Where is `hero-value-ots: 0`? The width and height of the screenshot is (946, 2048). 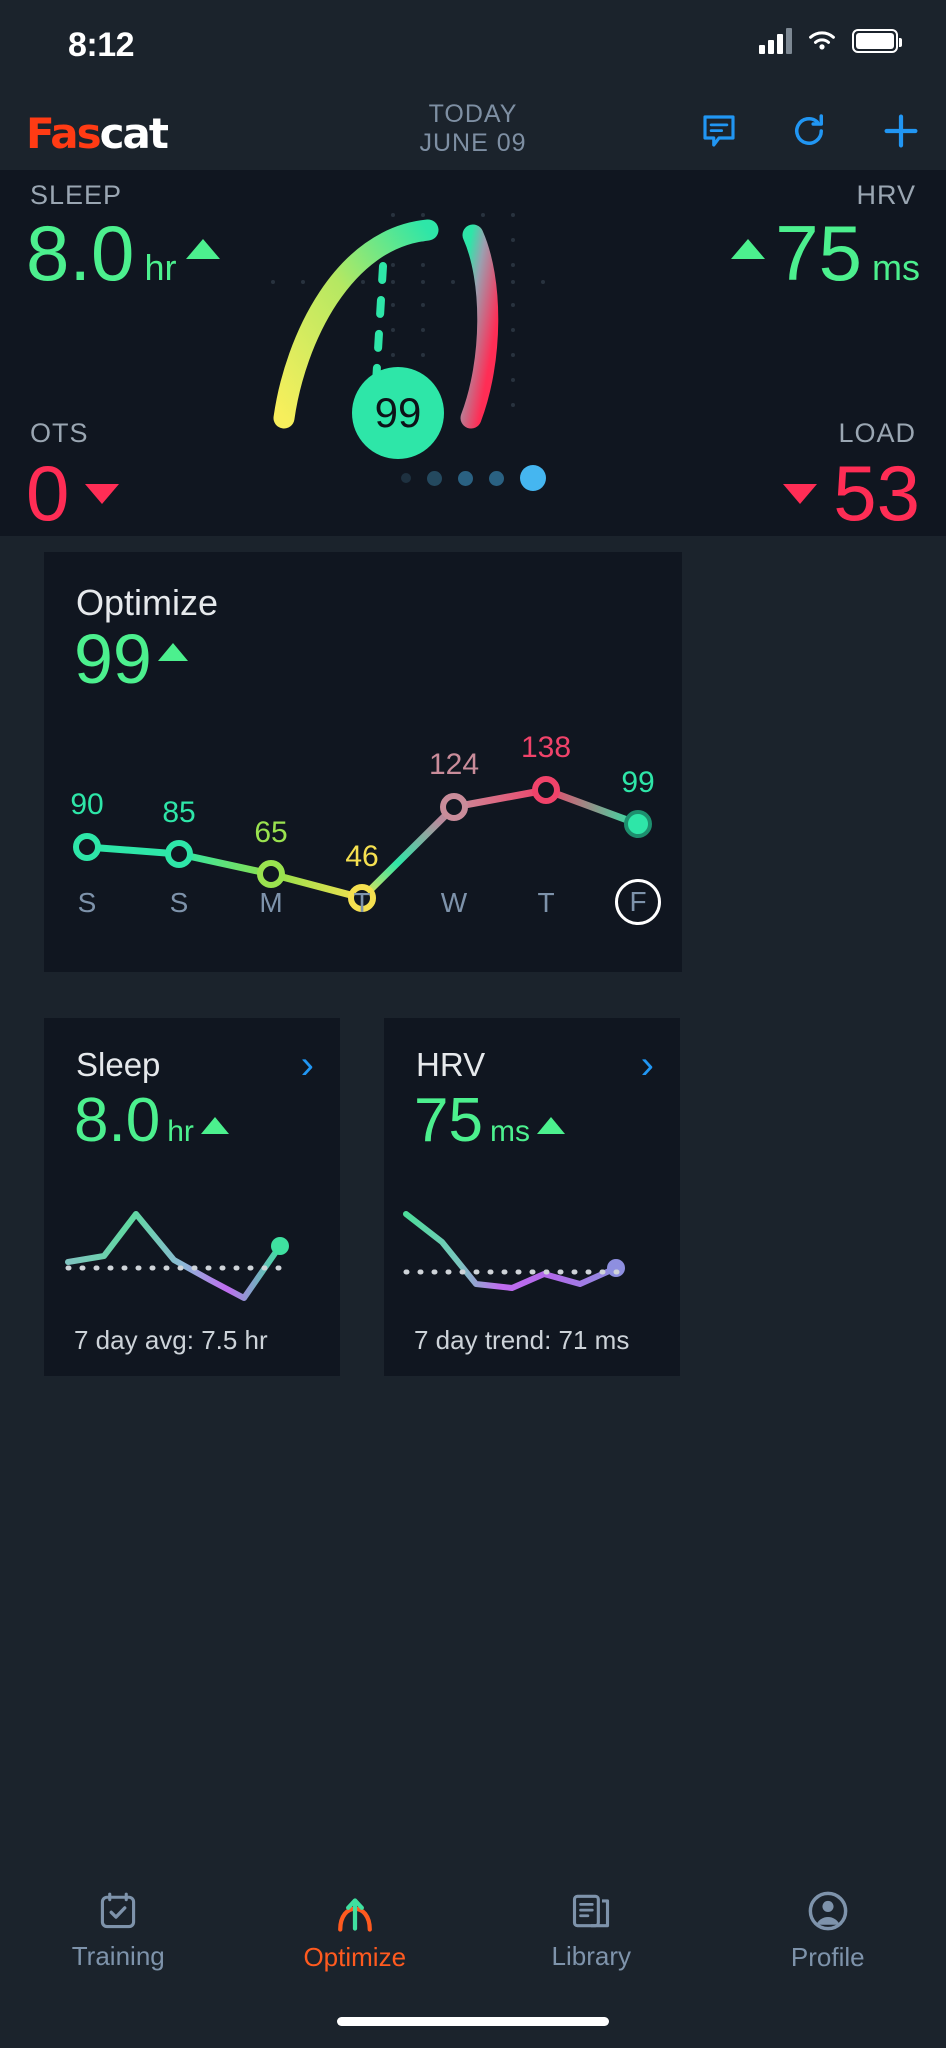
hero-value-ots: 0 is located at coordinates (73, 492).